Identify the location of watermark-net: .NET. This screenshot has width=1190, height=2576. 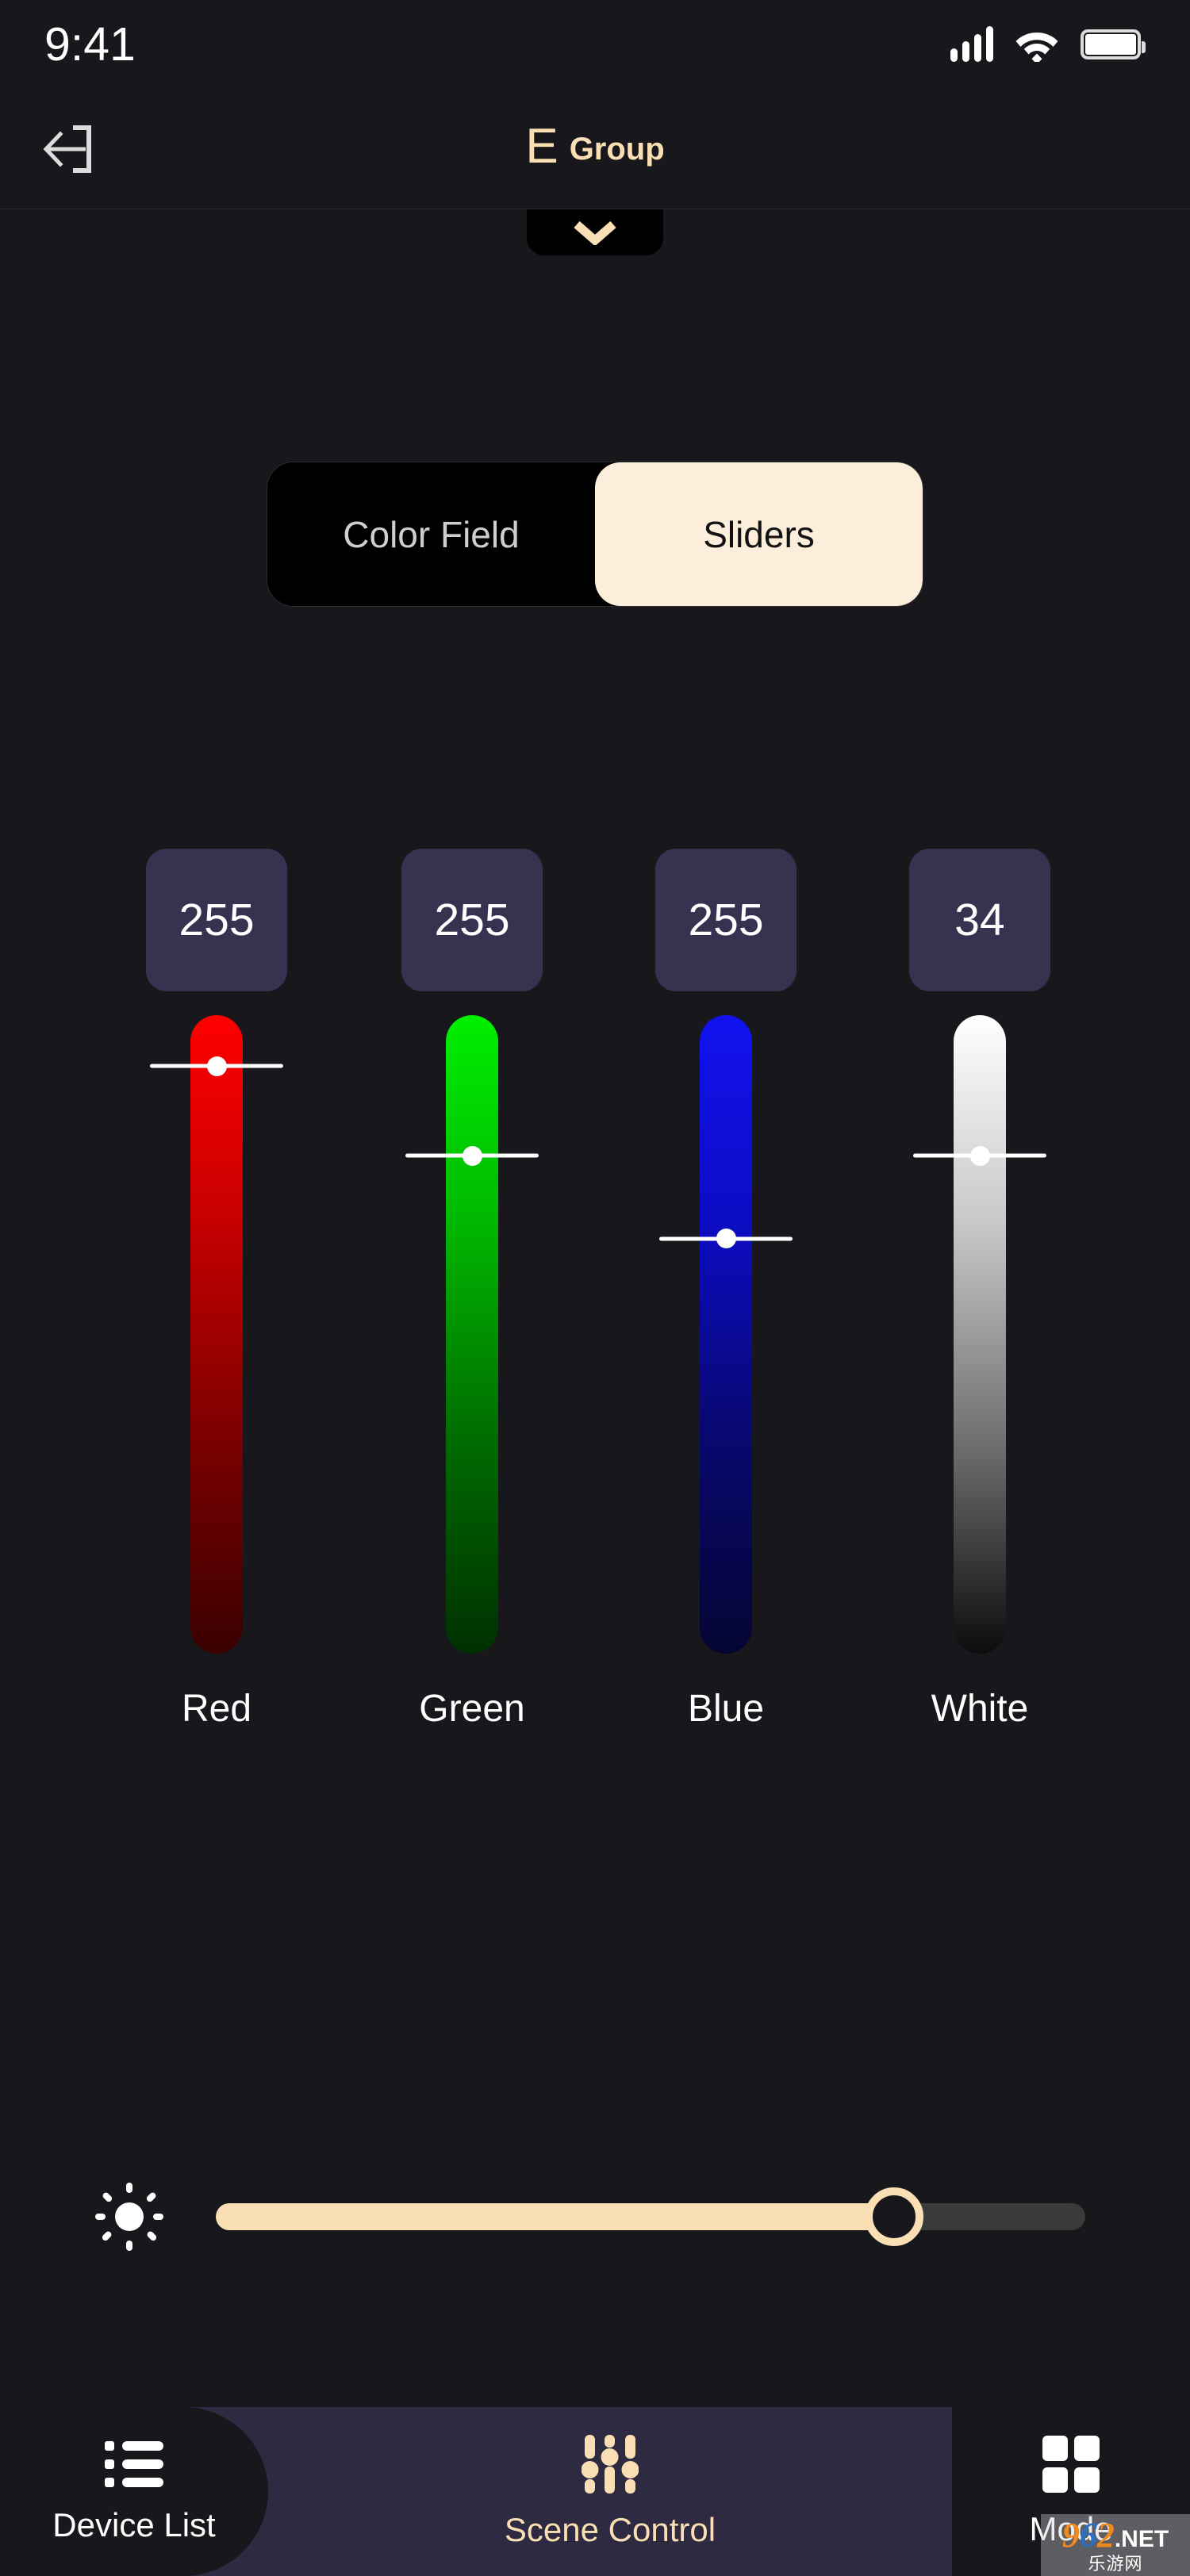
(1141, 2538).